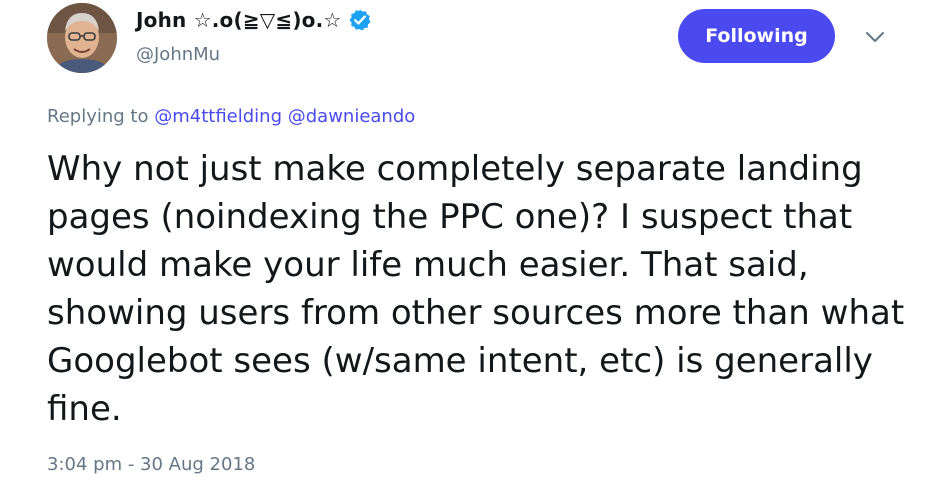 This screenshot has width=929, height=488. Describe the element at coordinates (756, 36) in the screenshot. I see `following-button: Following` at that location.